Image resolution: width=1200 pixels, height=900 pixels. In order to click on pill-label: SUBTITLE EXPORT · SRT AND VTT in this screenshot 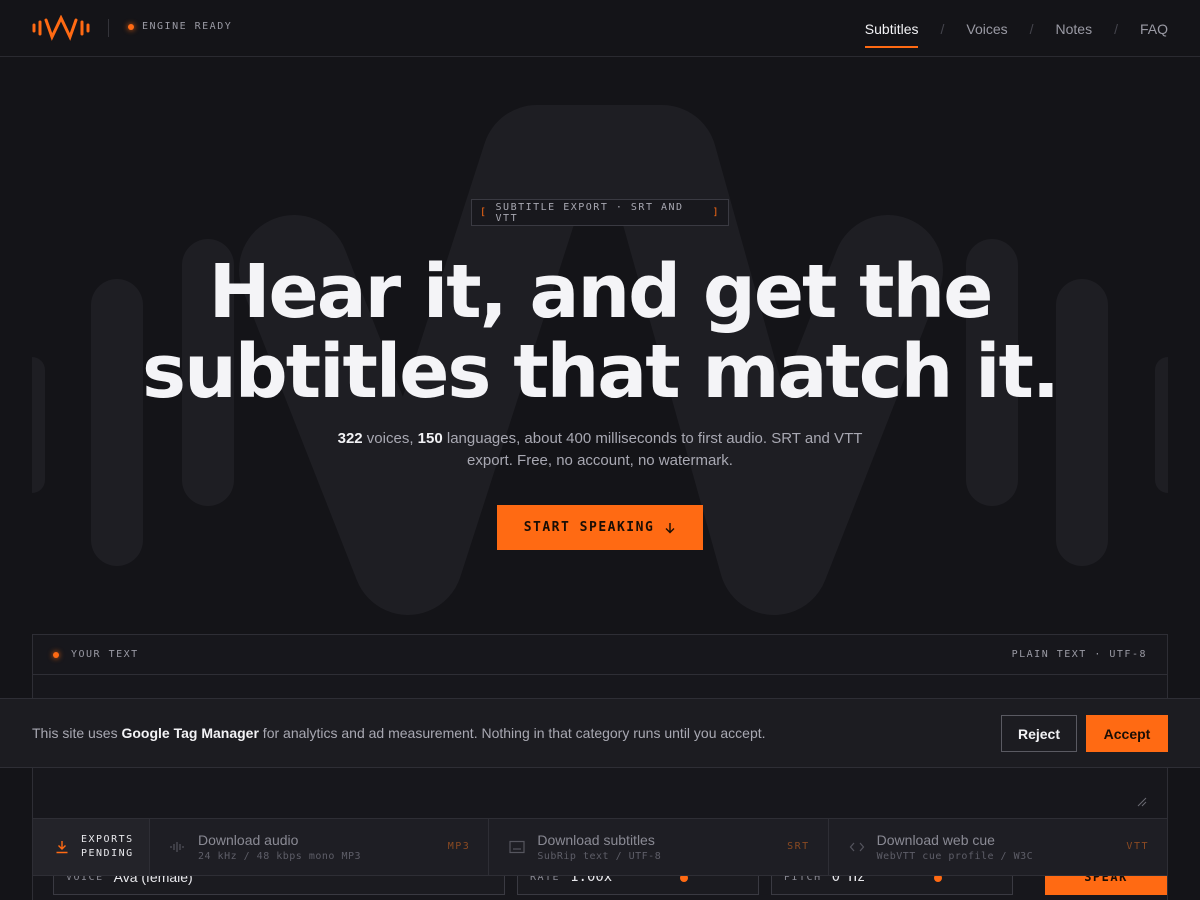, I will do `click(589, 212)`.